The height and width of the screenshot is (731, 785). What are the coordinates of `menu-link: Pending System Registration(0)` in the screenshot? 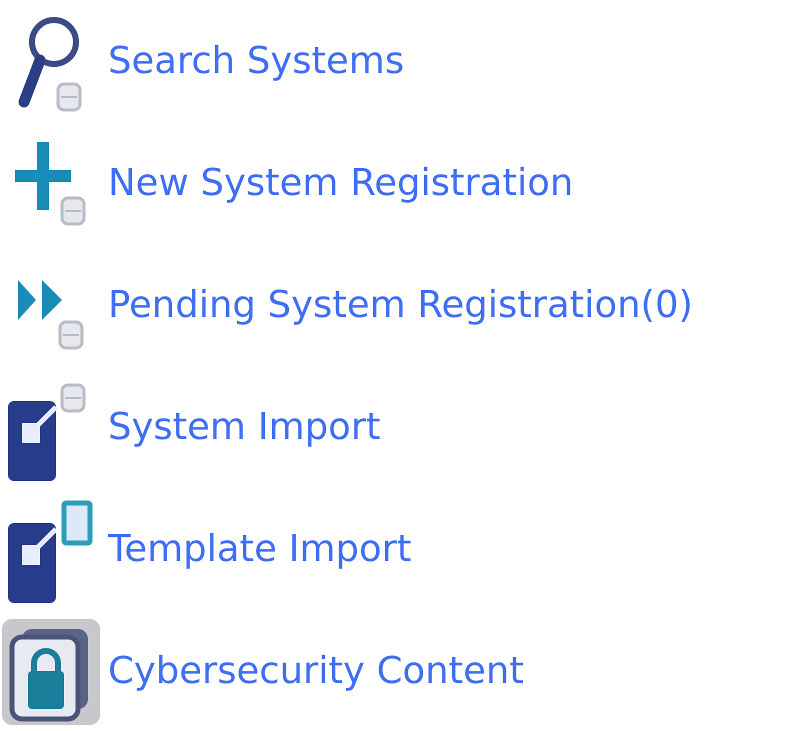 It's located at (400, 304).